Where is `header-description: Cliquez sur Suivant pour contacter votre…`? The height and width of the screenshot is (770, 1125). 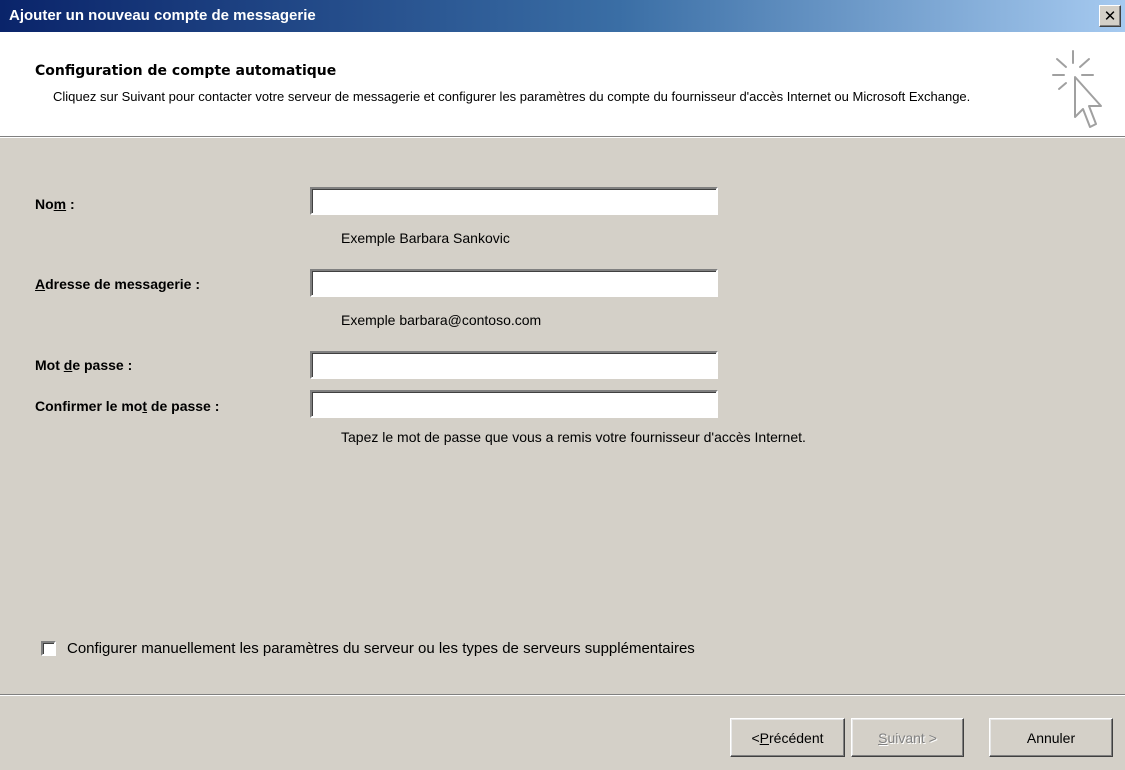
header-description: Cliquez sur Suivant pour contacter votre… is located at coordinates (512, 96).